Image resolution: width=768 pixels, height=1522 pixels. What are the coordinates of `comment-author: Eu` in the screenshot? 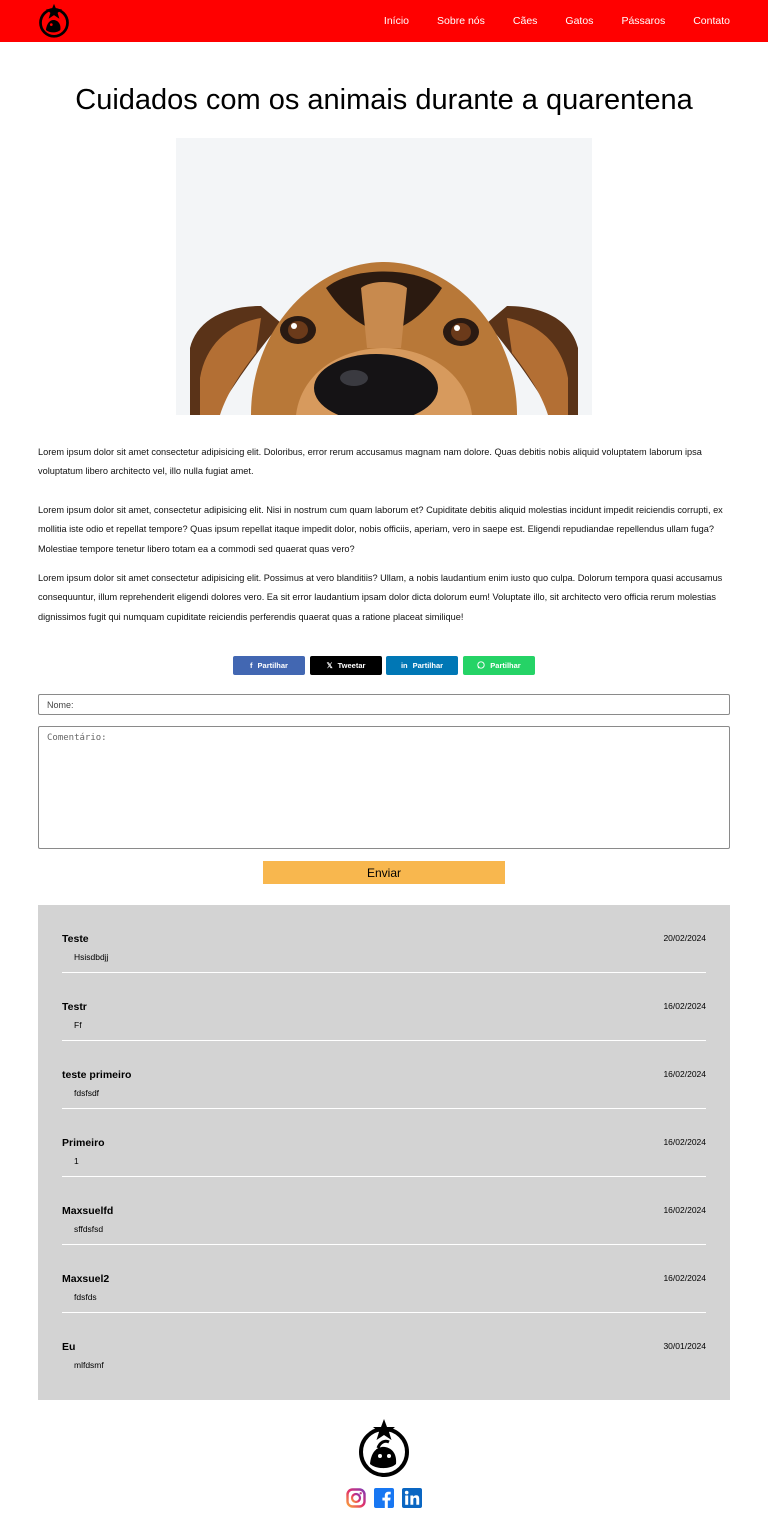 It's located at (69, 1347).